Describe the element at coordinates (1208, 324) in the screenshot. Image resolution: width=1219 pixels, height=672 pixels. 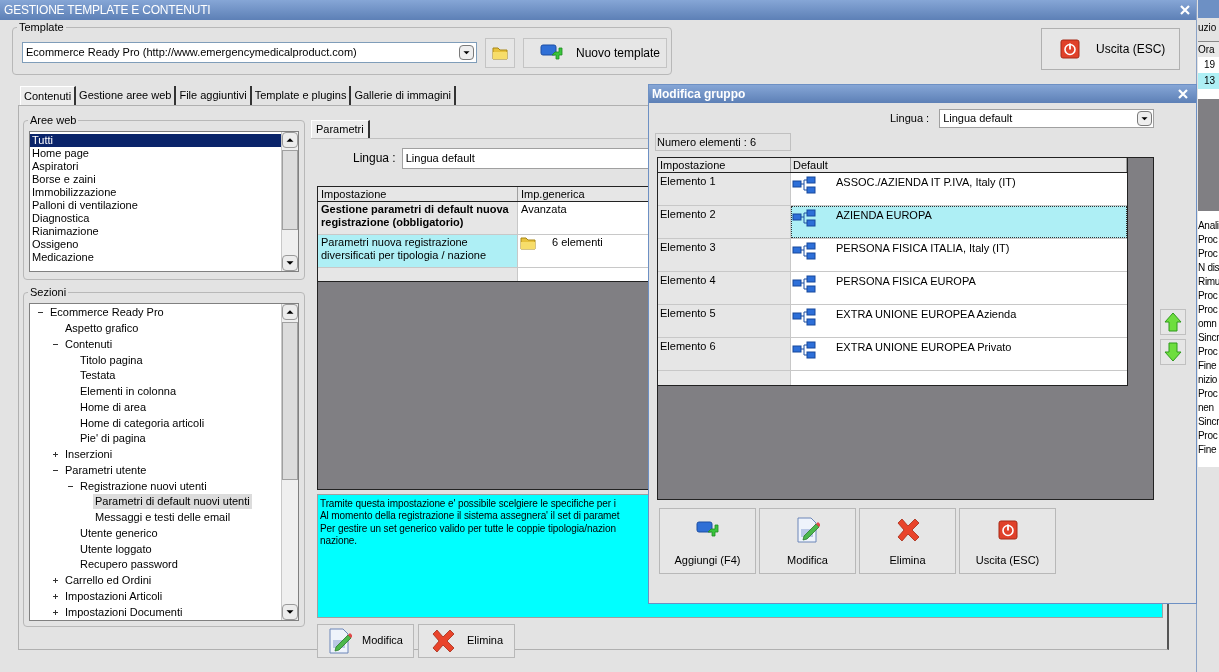
I see `log-line: omn` at that location.